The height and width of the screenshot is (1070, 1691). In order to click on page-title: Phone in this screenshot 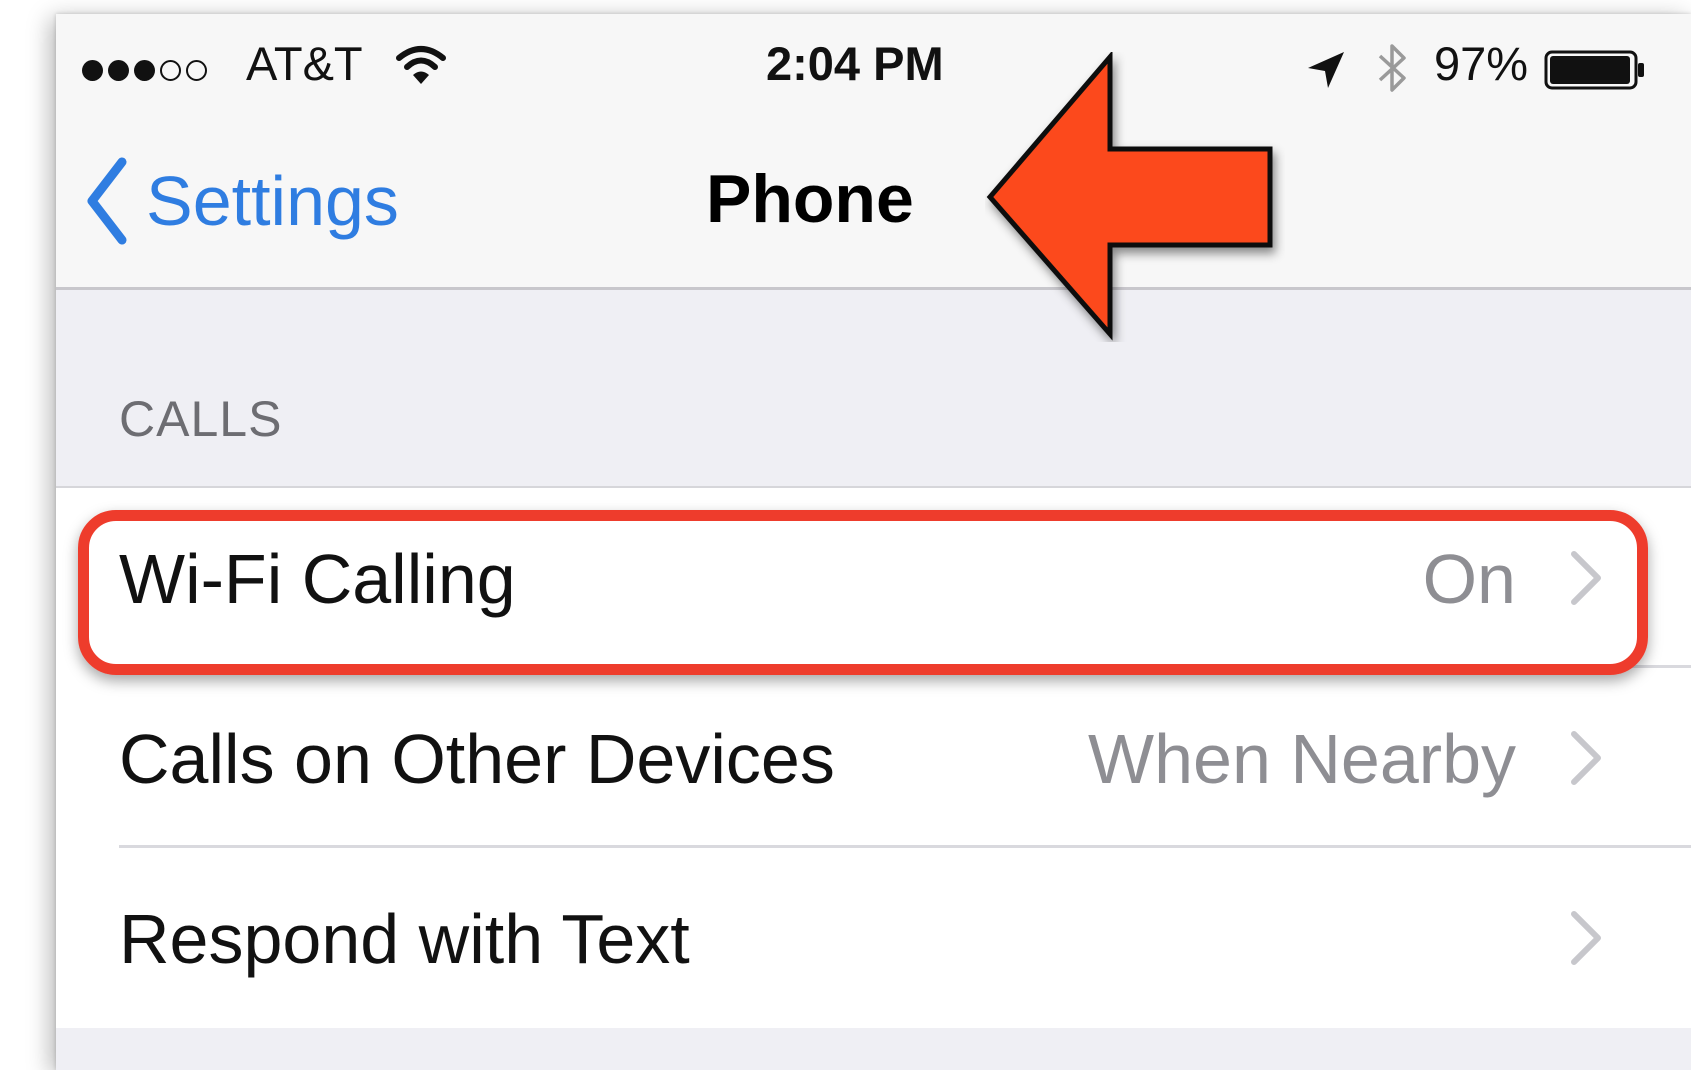, I will do `click(810, 199)`.